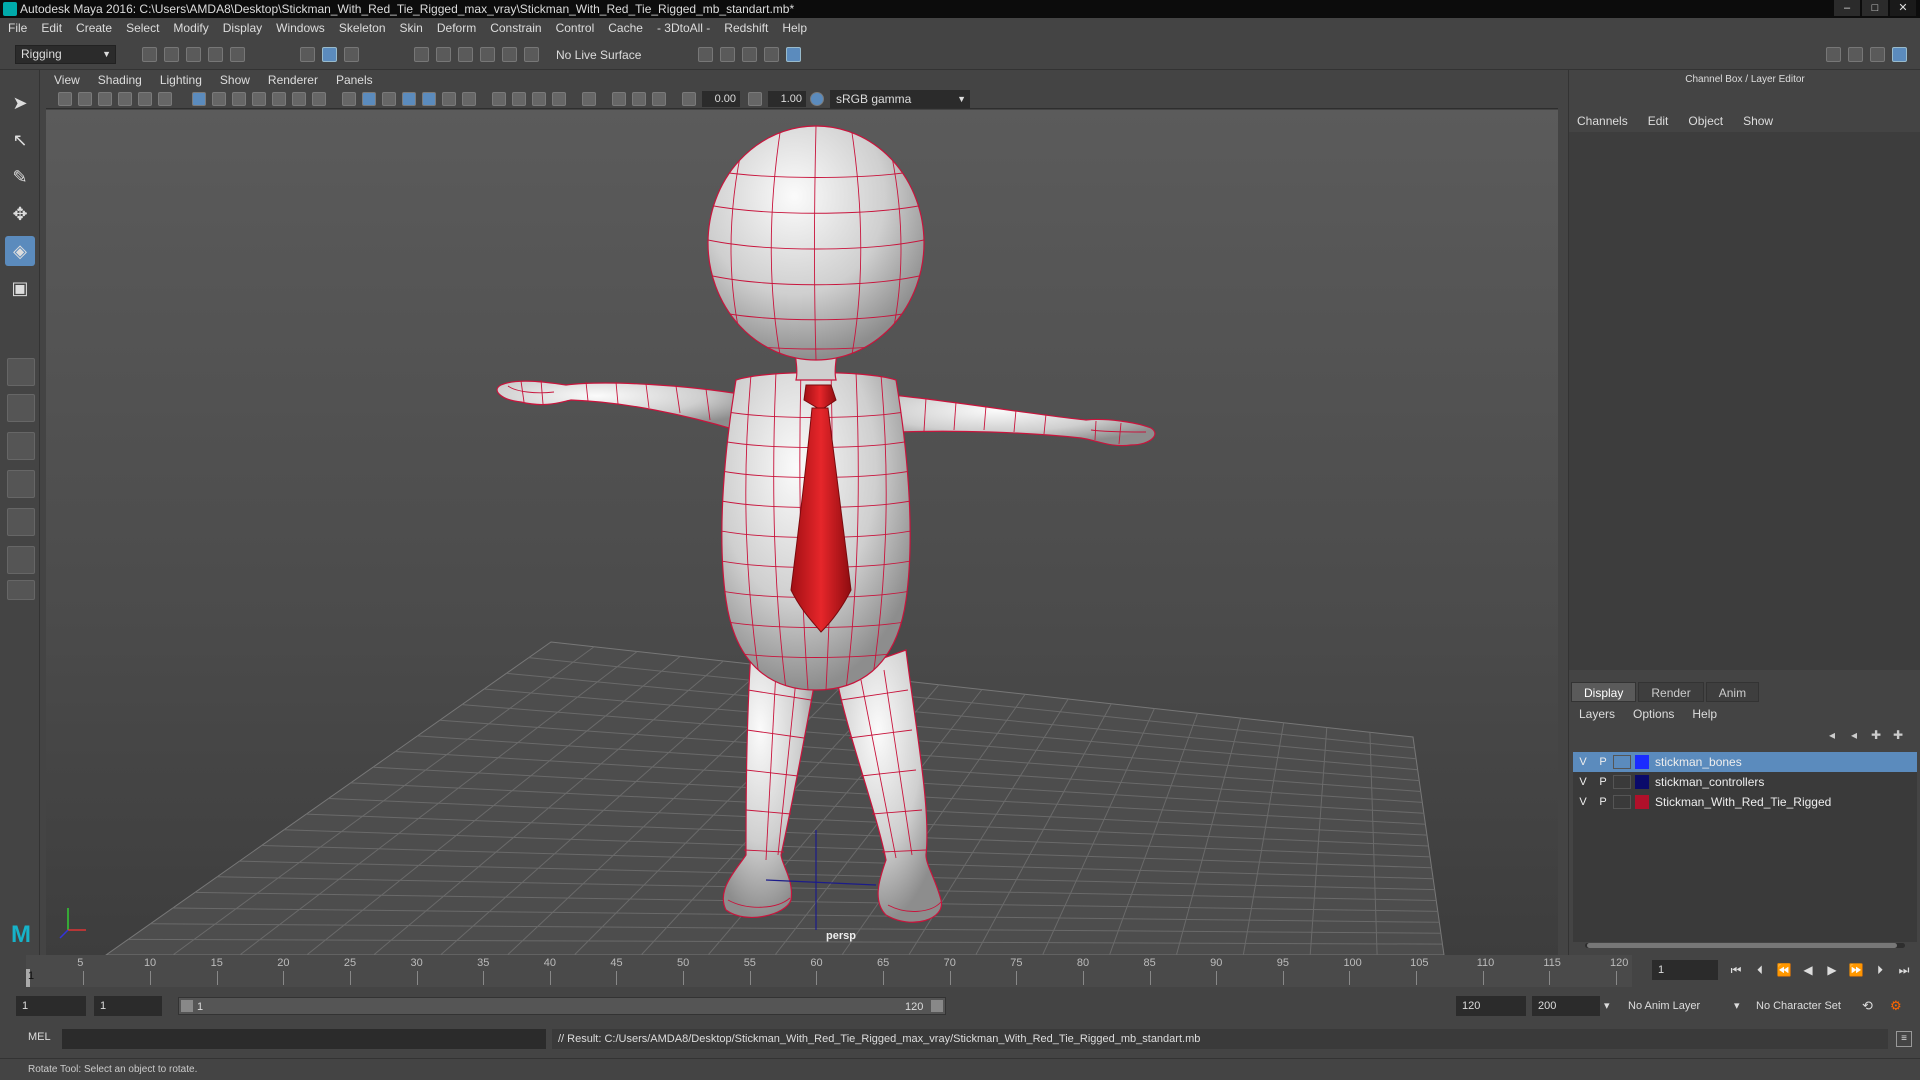 This screenshot has width=1920, height=1080. I want to click on tool-settings-icon, so click(1877, 54).